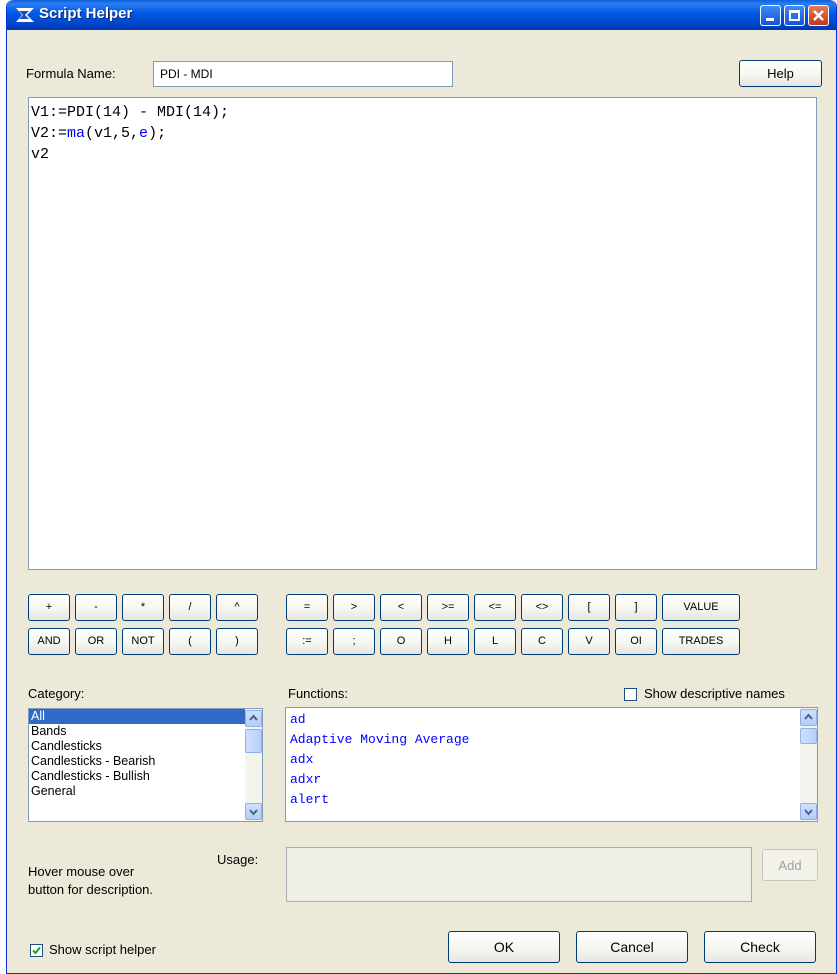 This screenshot has height=974, width=837. What do you see at coordinates (542, 641) in the screenshot?
I see `operator-button: C` at bounding box center [542, 641].